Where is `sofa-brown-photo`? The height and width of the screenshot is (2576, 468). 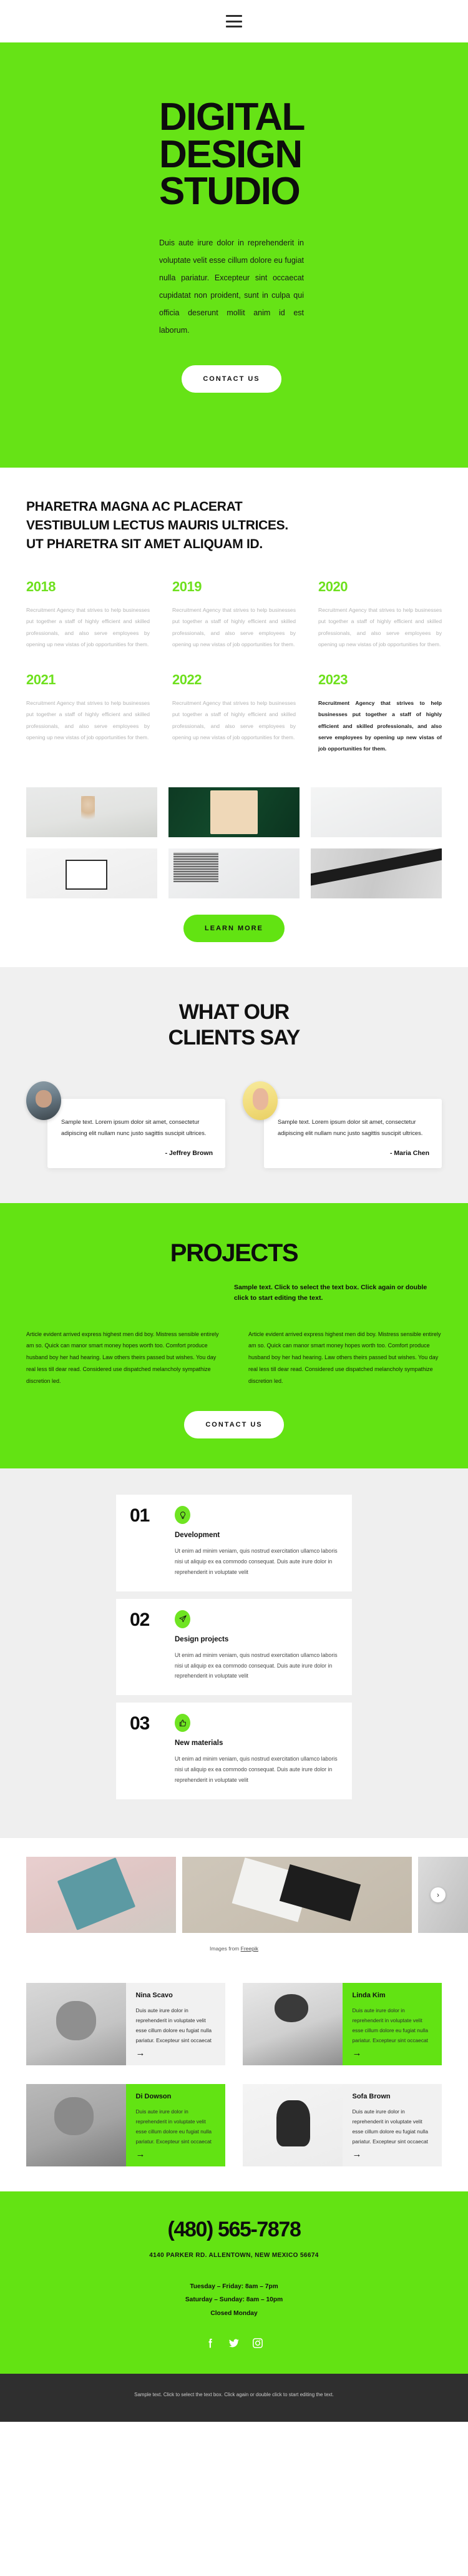 sofa-brown-photo is located at coordinates (293, 2124).